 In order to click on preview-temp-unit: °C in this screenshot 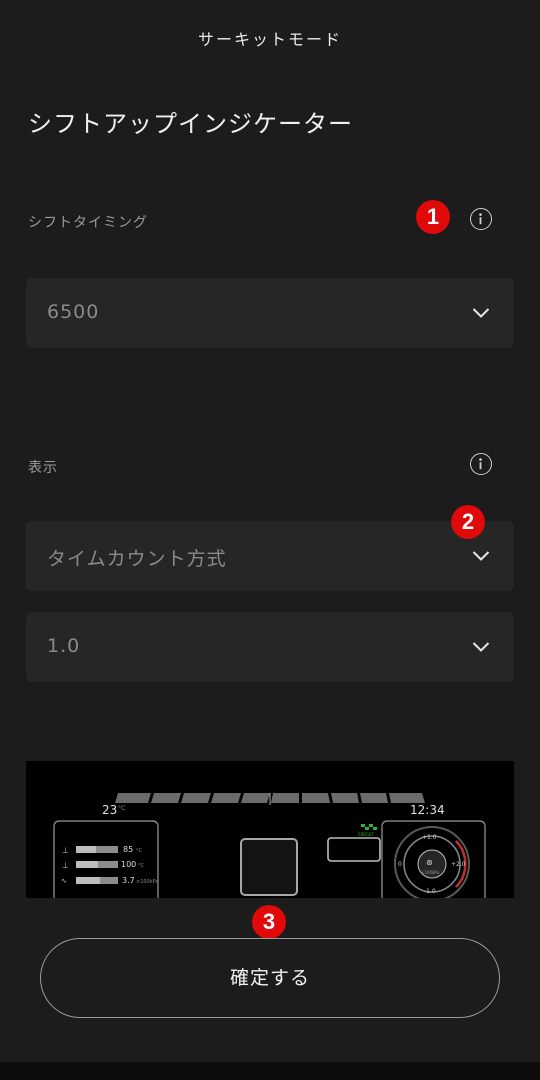, I will do `click(121, 808)`.